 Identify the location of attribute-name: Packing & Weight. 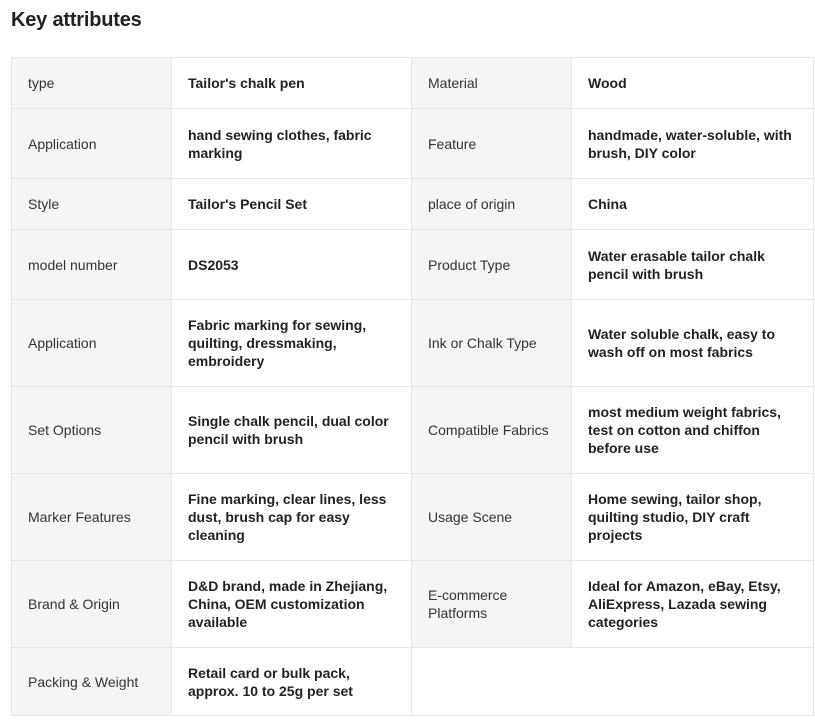
(91, 681).